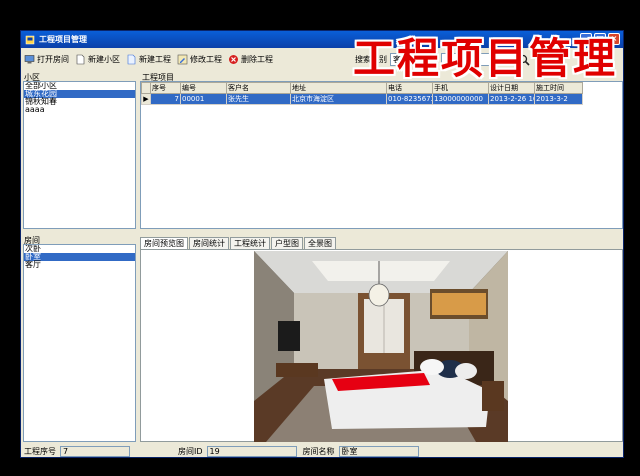 The image size is (640, 476). Describe the element at coordinates (409, 88) in the screenshot. I see `col-header-phone: 电话` at that location.